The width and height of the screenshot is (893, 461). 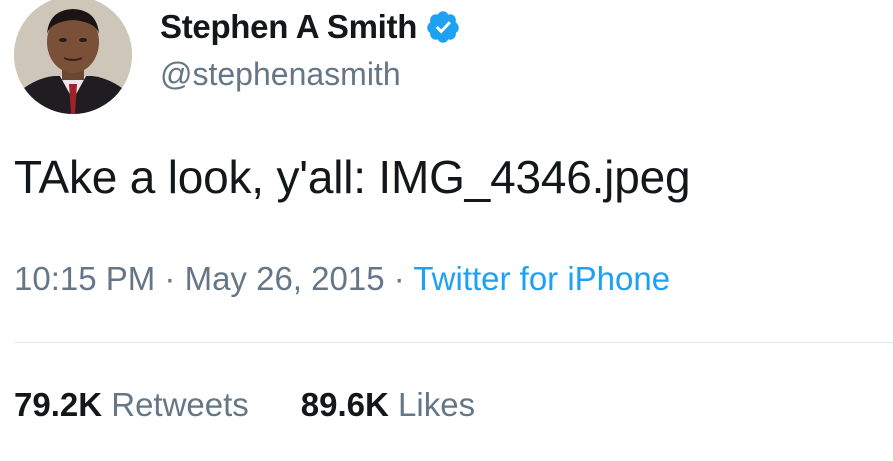 I want to click on likes-stat: 89.6K Likes, so click(x=388, y=405).